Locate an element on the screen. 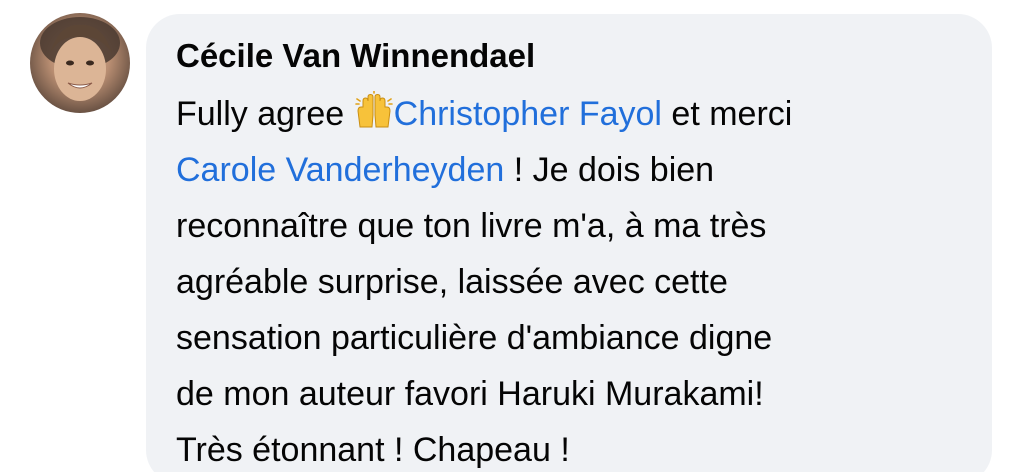  avatar is located at coordinates (80, 63).